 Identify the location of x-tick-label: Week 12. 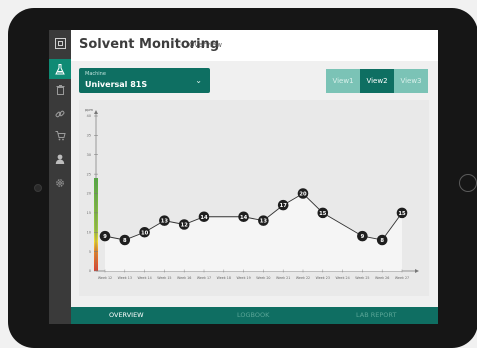
(105, 278).